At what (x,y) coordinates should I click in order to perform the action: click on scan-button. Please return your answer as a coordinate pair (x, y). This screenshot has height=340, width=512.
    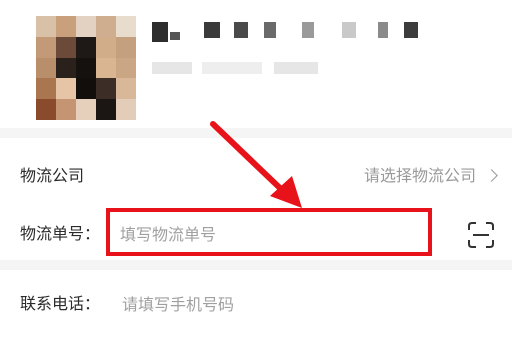
    Looking at the image, I should click on (481, 235).